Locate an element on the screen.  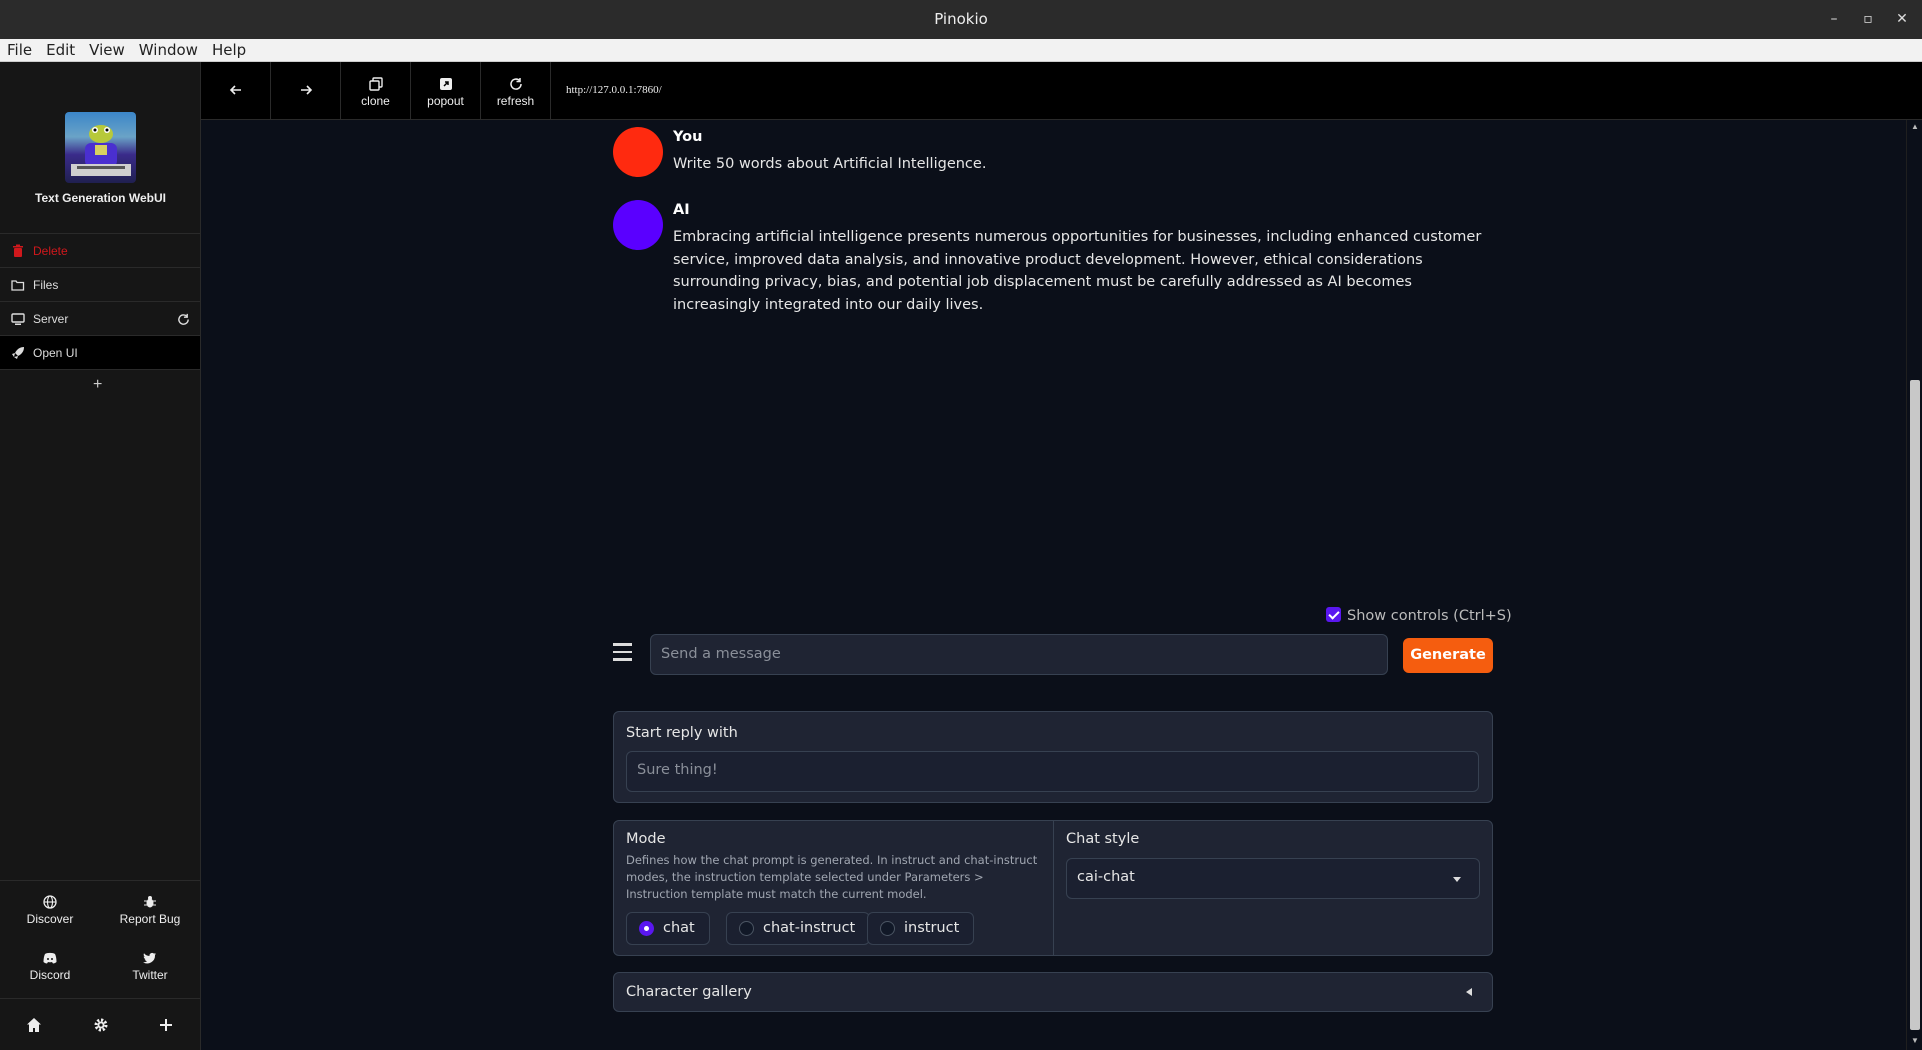
menu-window: Window is located at coordinates (168, 50).